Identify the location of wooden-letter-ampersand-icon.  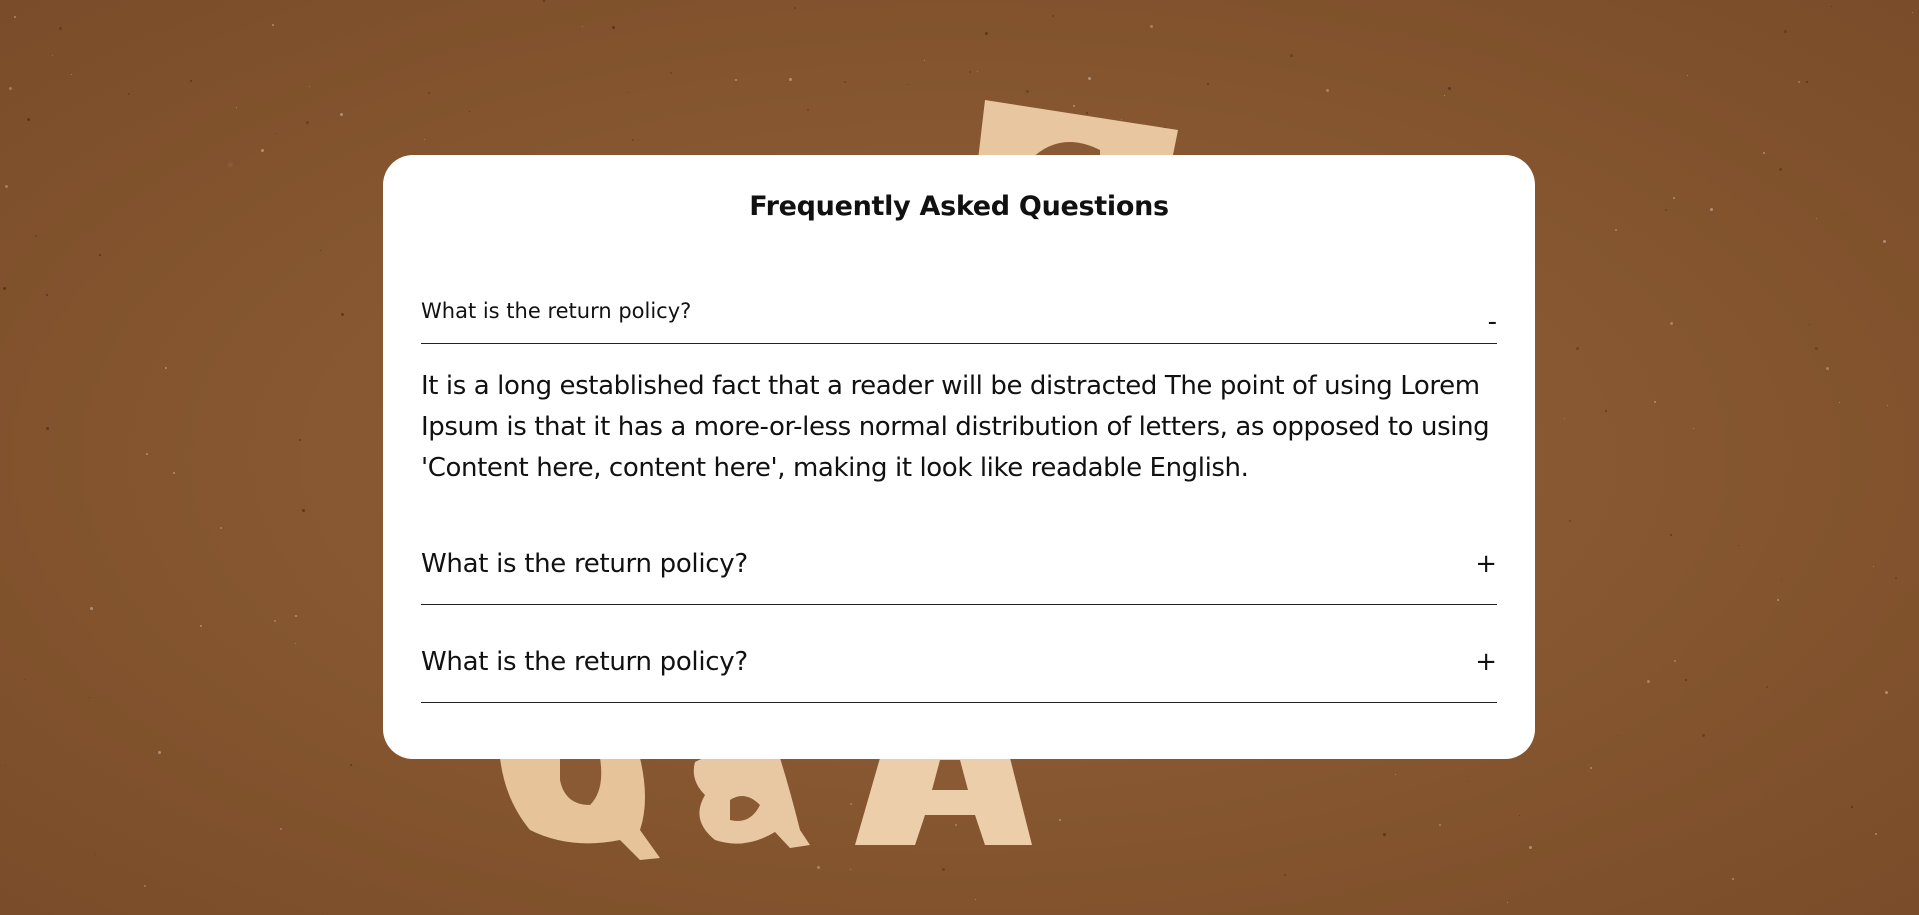
(751, 800).